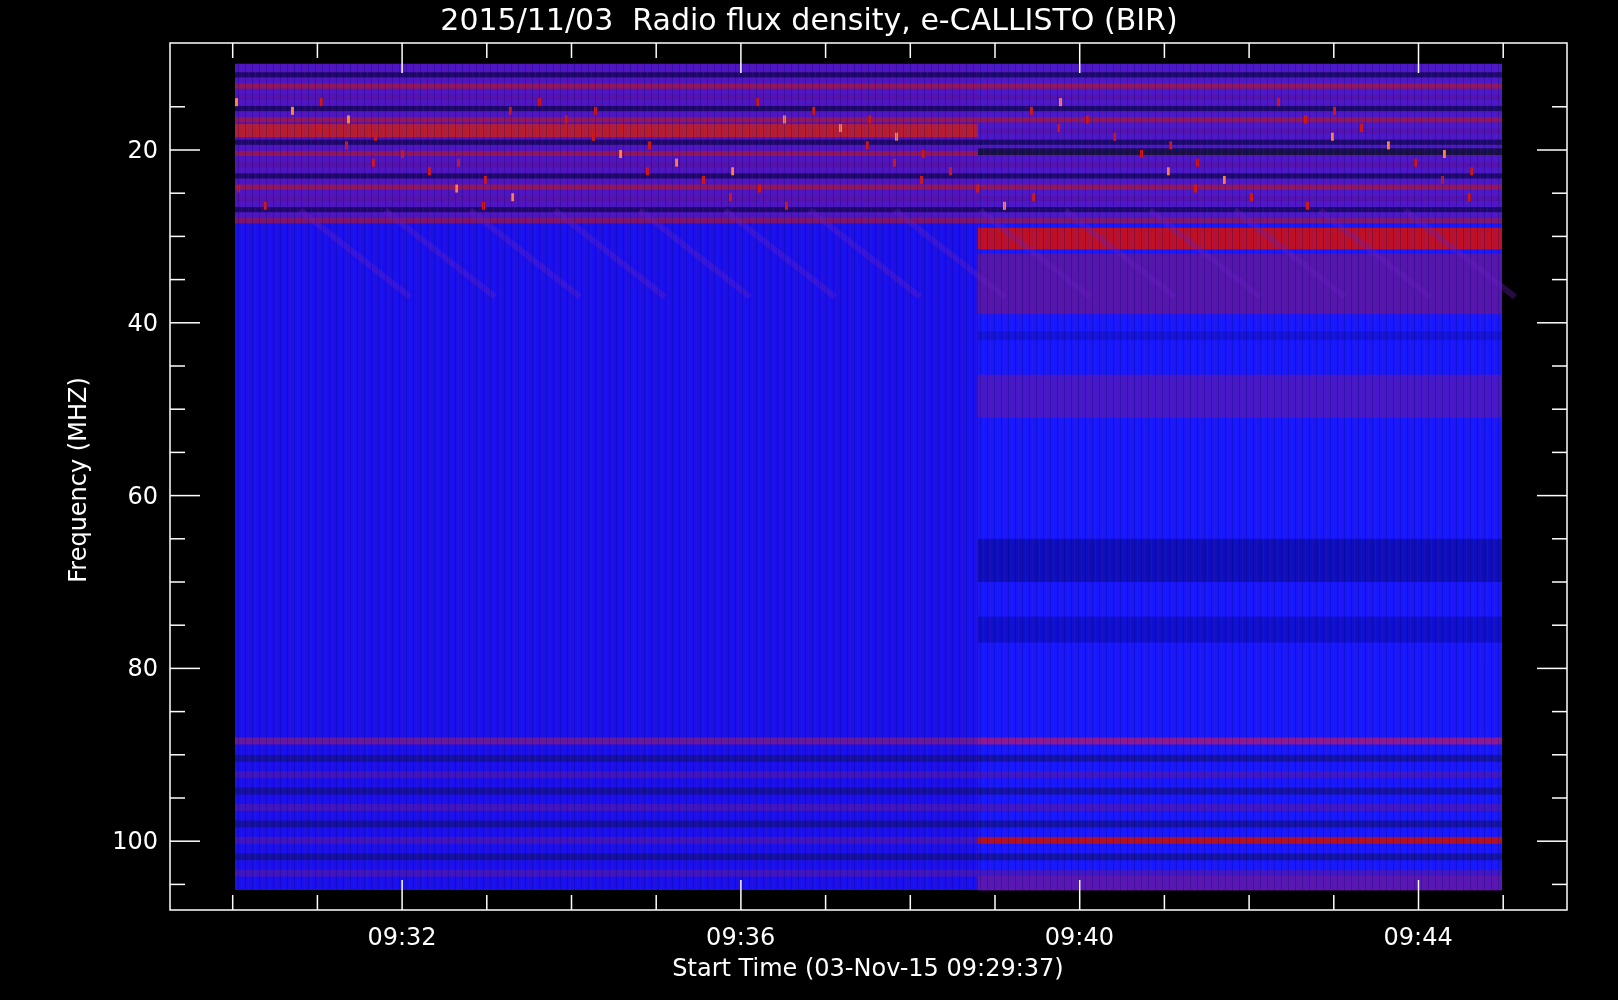  What do you see at coordinates (78, 480) in the screenshot?
I see `y-axis-label: Frequency (MHZ)` at bounding box center [78, 480].